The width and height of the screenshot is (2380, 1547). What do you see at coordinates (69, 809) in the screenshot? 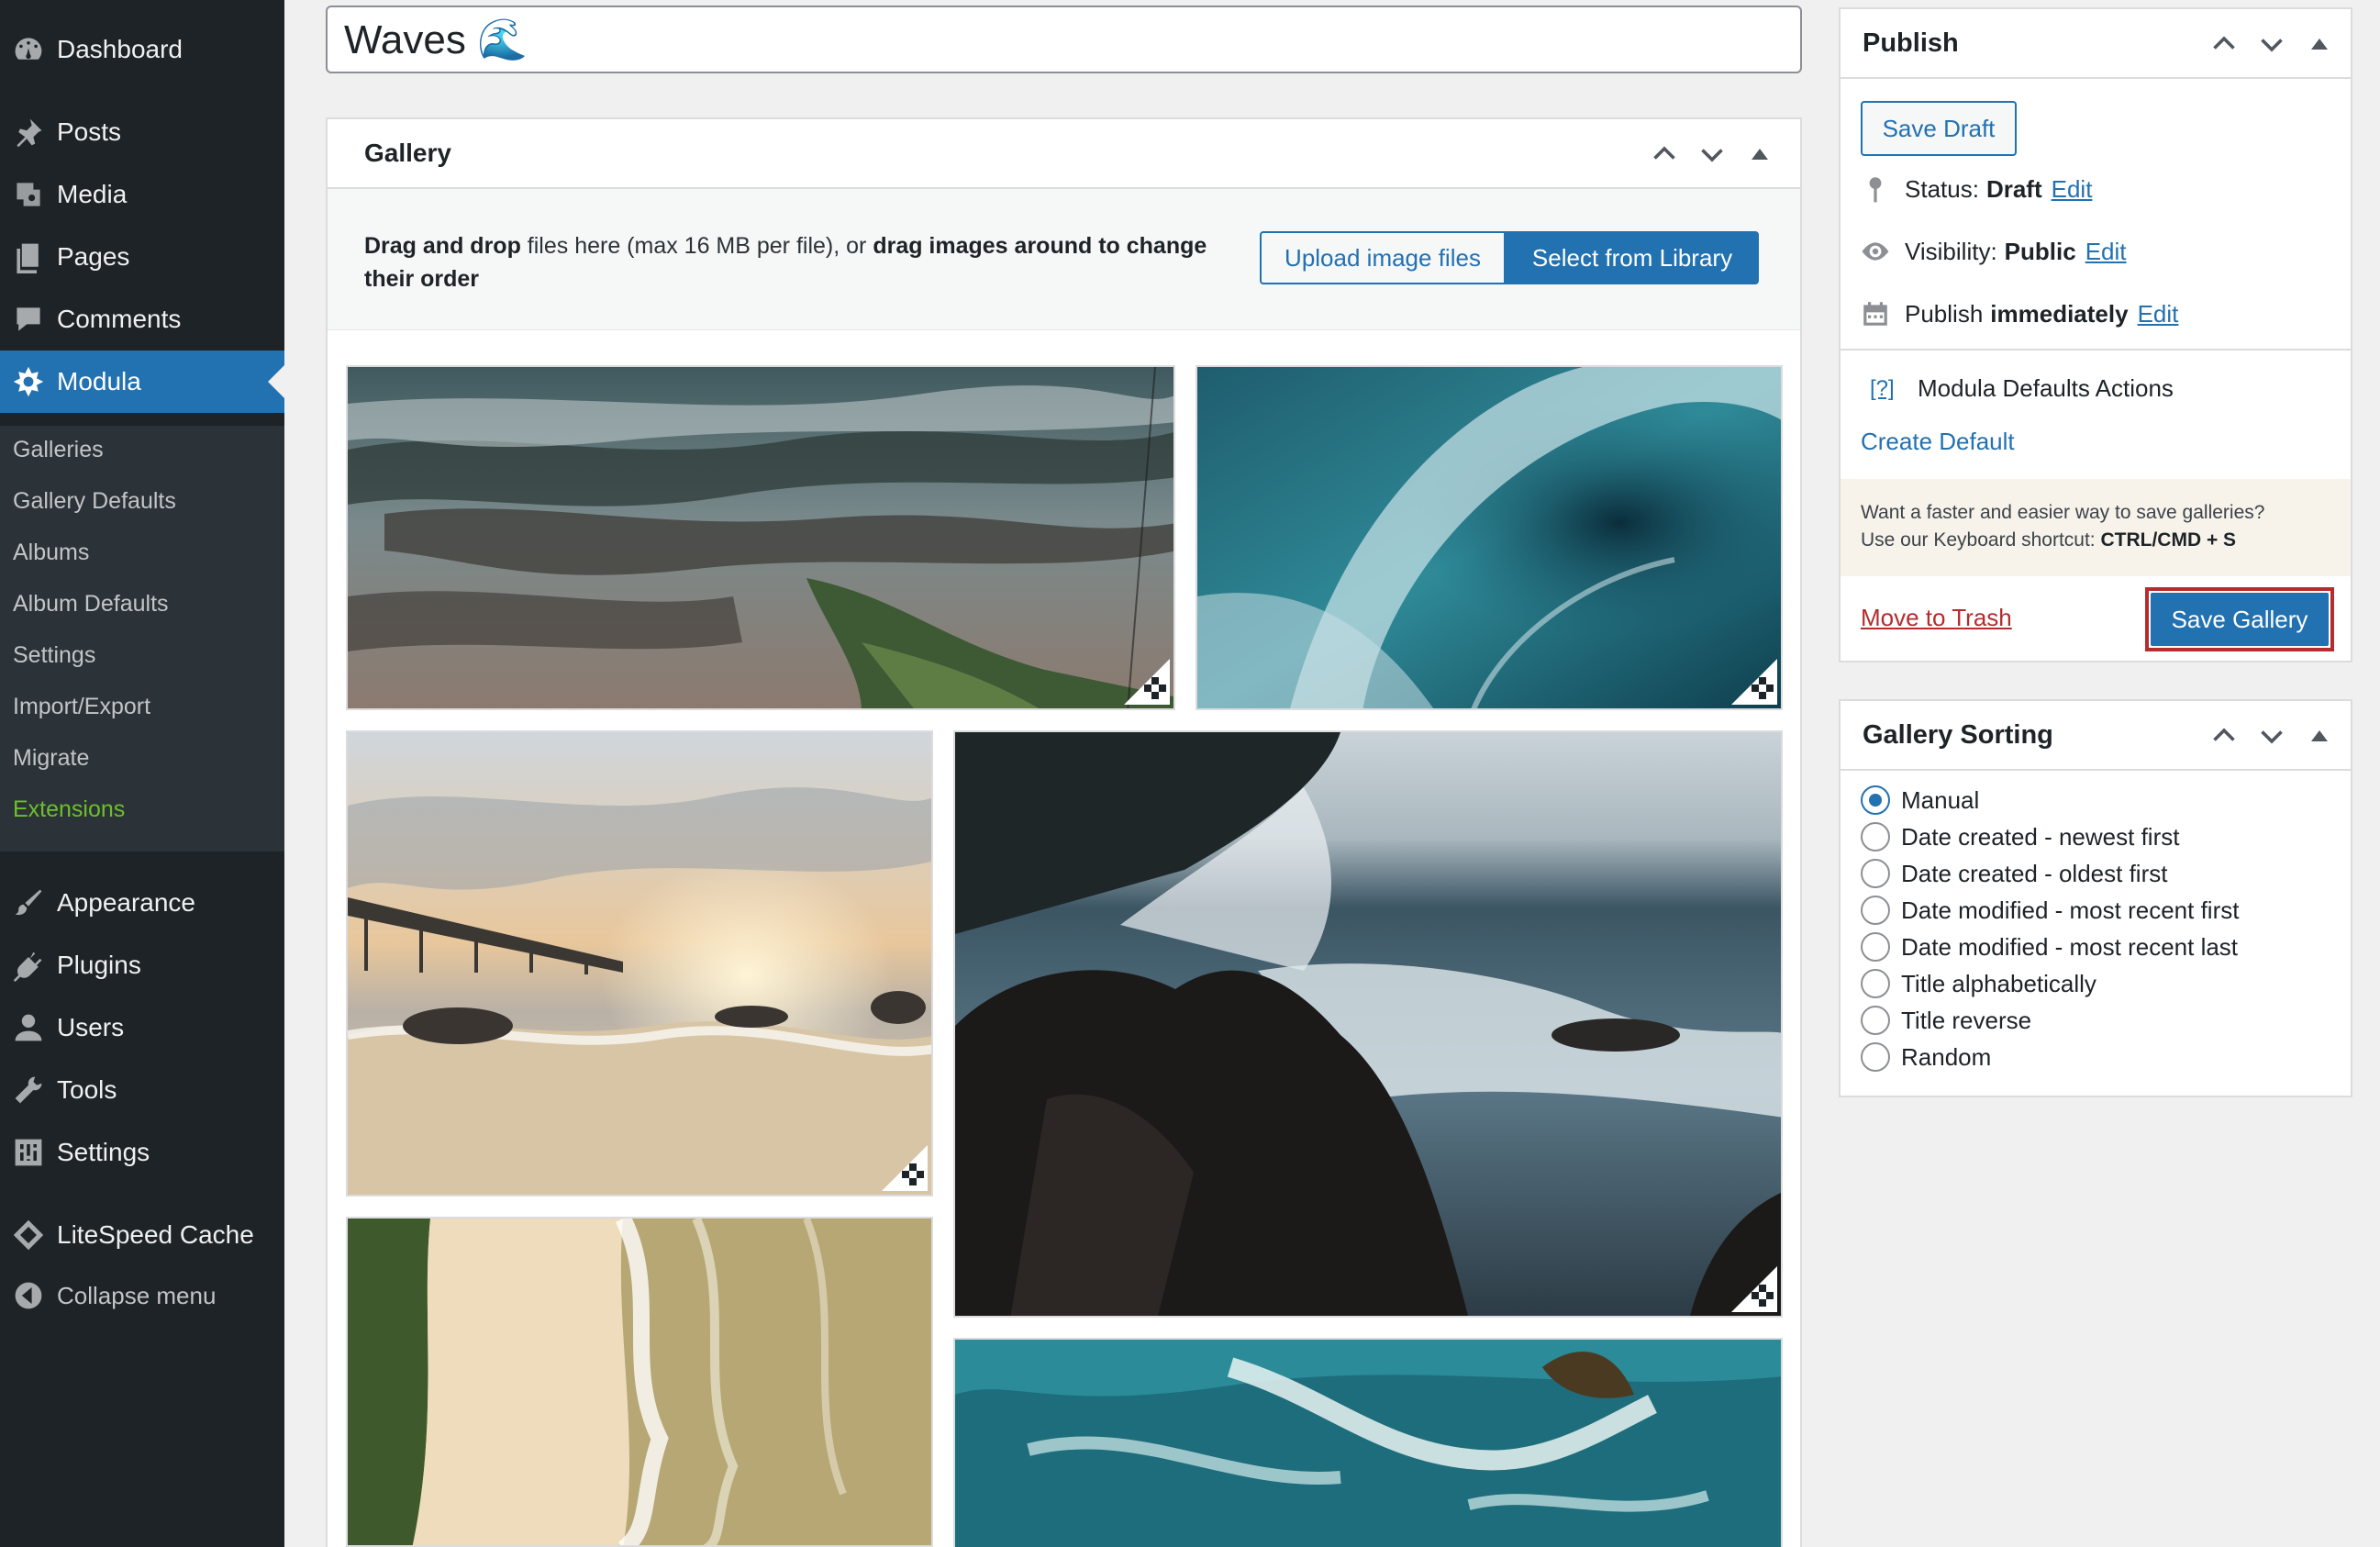
I see `submenu-extensions: Extensions` at bounding box center [69, 809].